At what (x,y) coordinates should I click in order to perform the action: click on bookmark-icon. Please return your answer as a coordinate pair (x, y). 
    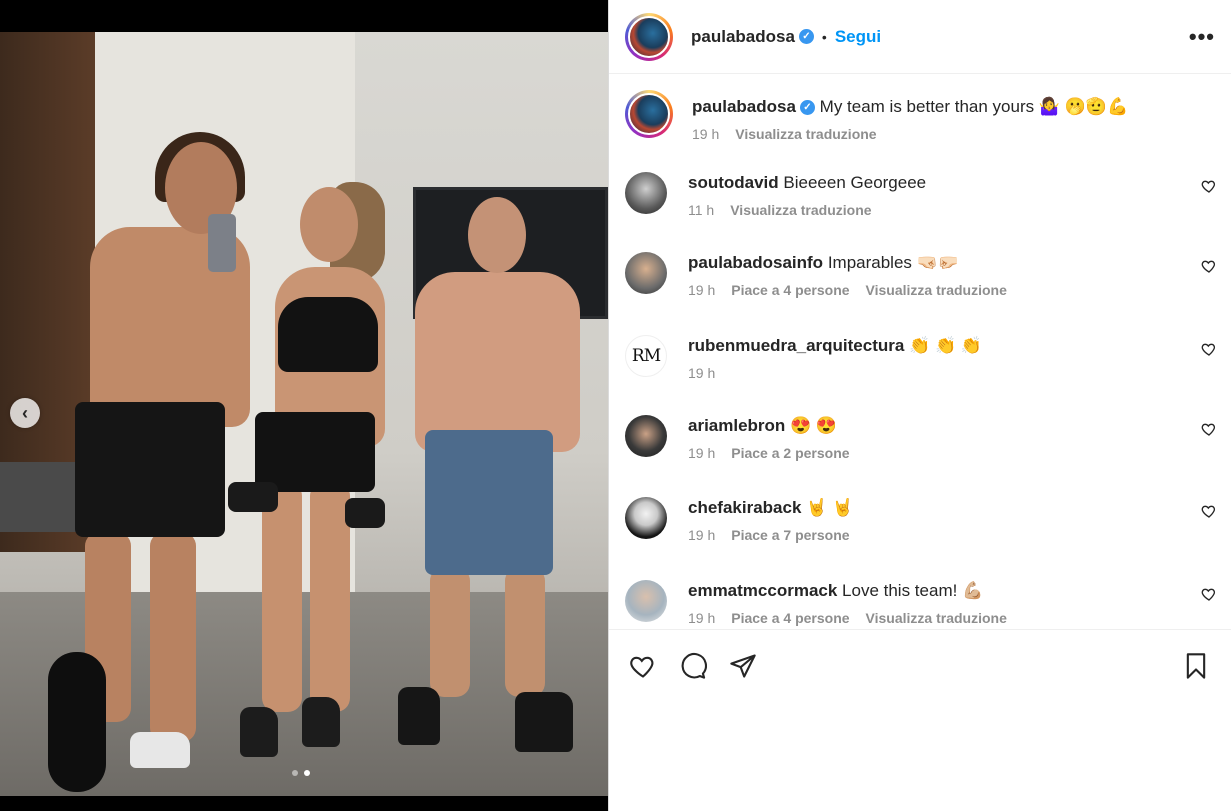
    Looking at the image, I should click on (1196, 666).